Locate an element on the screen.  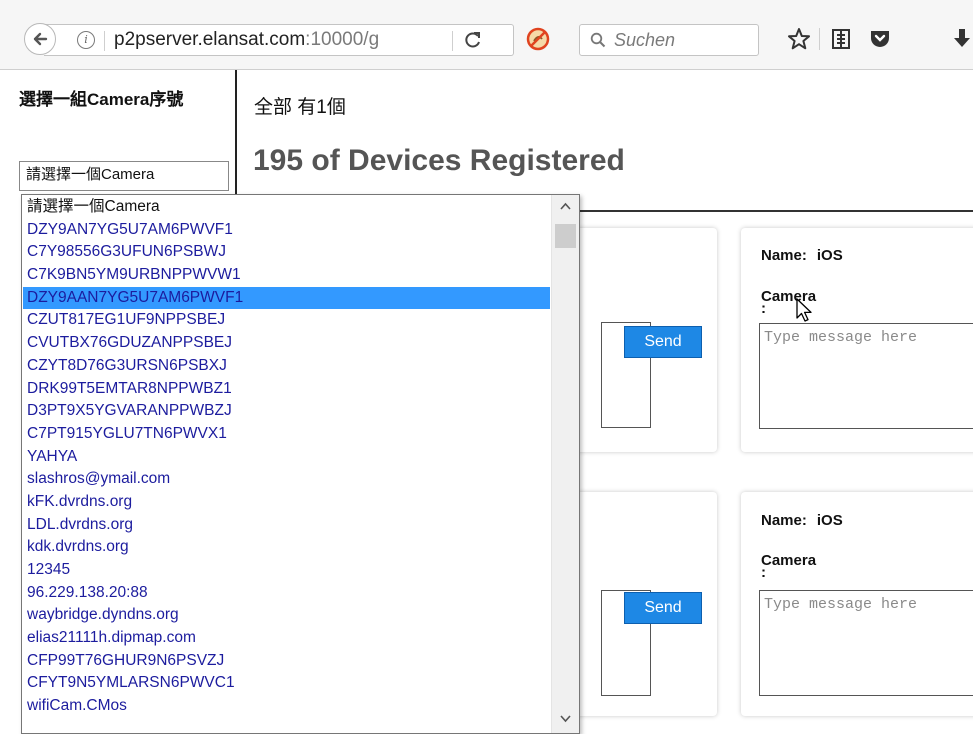
dropdown-option: waybridge.dyndns.org is located at coordinates (286, 615).